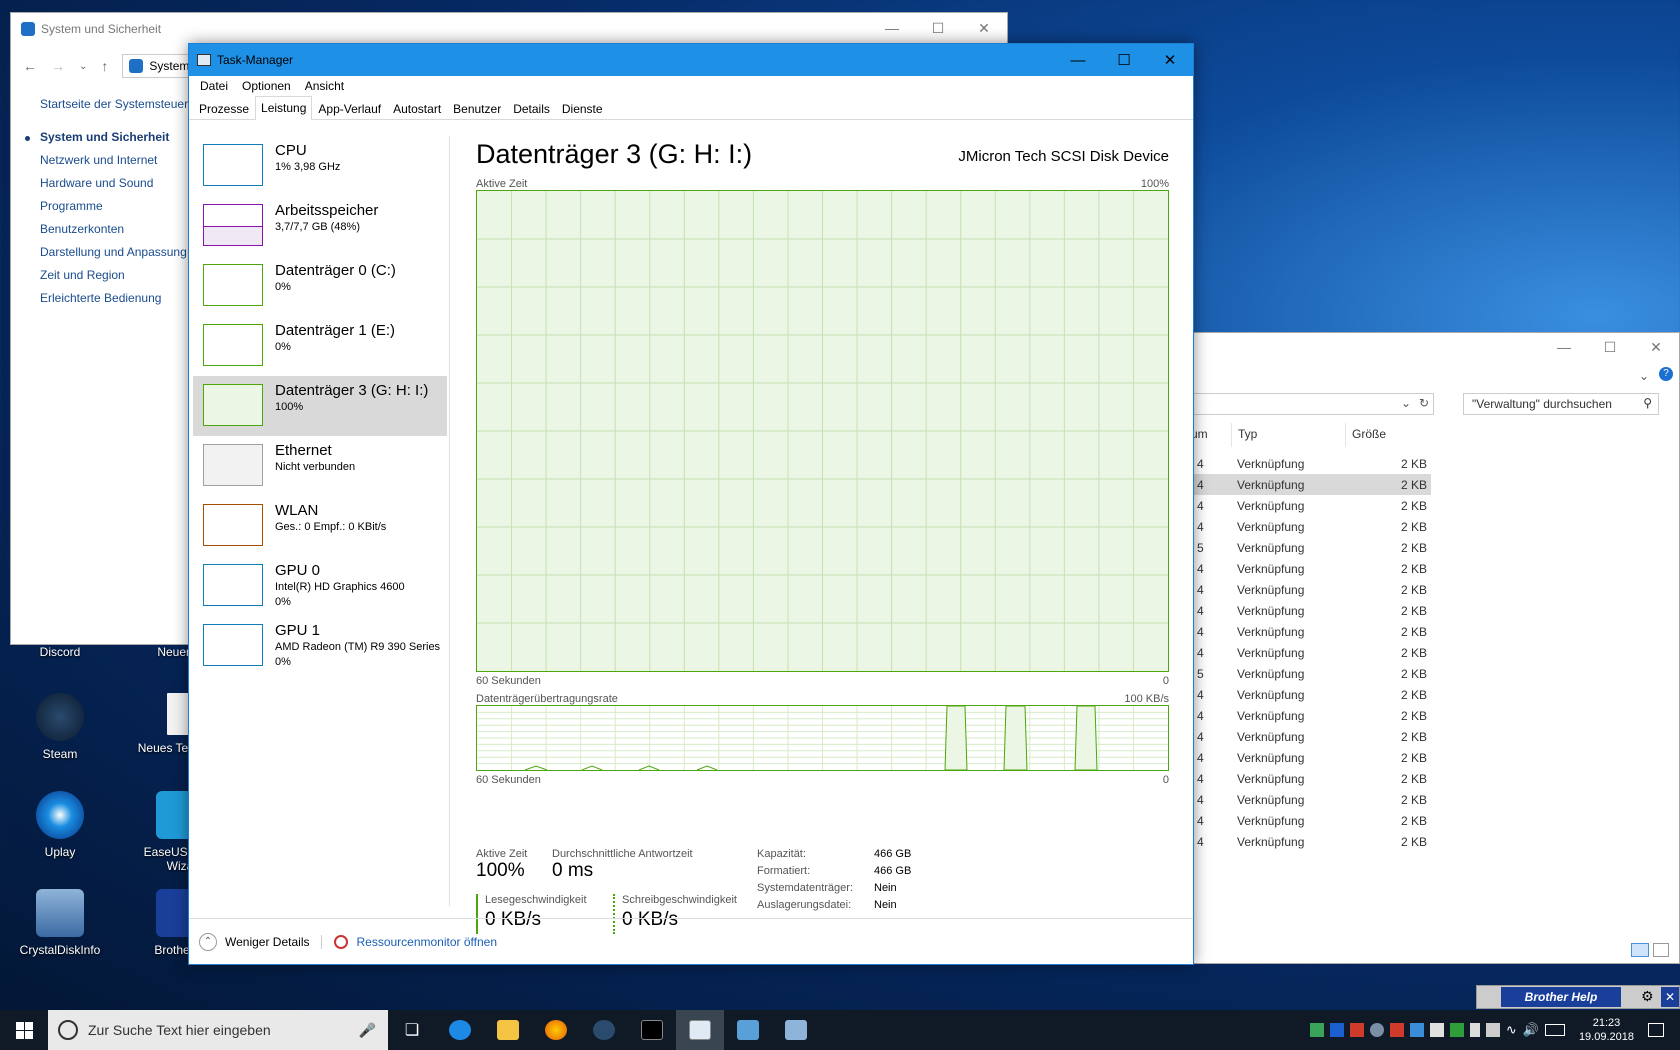  What do you see at coordinates (320, 586) in the screenshot?
I see `sidebar-item: GPU 0 Intel(R) HD Graphics 4600 0%` at bounding box center [320, 586].